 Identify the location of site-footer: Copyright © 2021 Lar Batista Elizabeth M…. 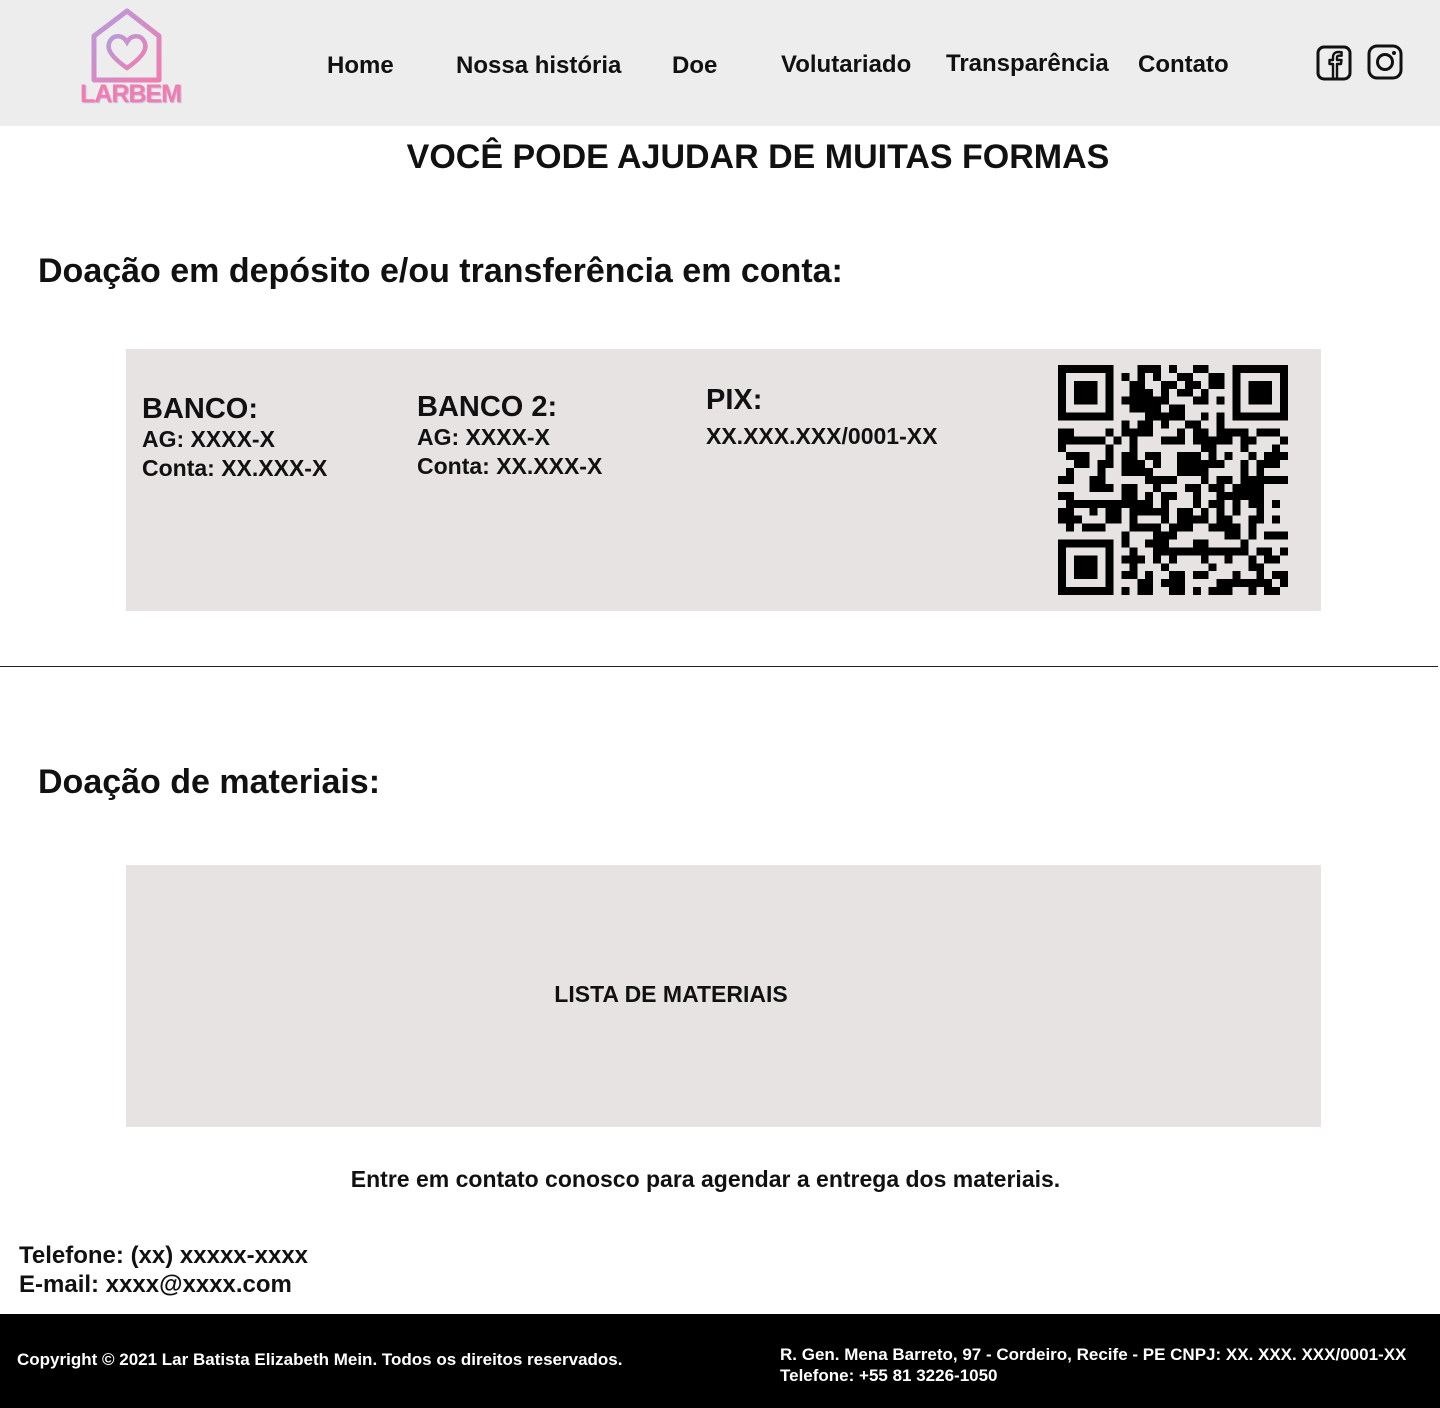
(720, 1361).